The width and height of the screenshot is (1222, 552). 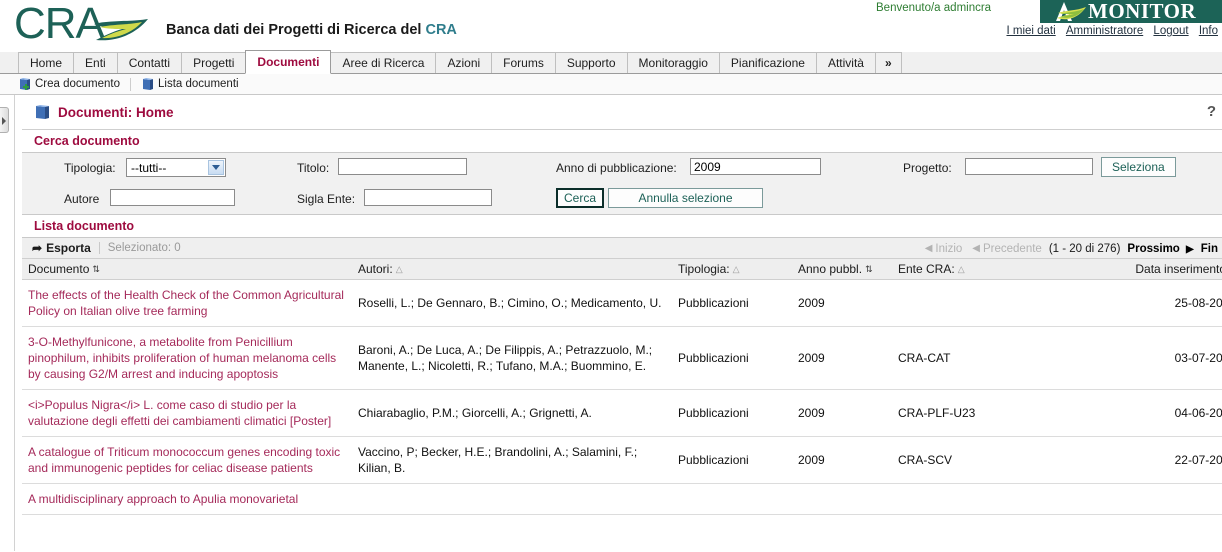 What do you see at coordinates (1005, 249) in the screenshot?
I see `pager-prev-button: ◀ Precedente` at bounding box center [1005, 249].